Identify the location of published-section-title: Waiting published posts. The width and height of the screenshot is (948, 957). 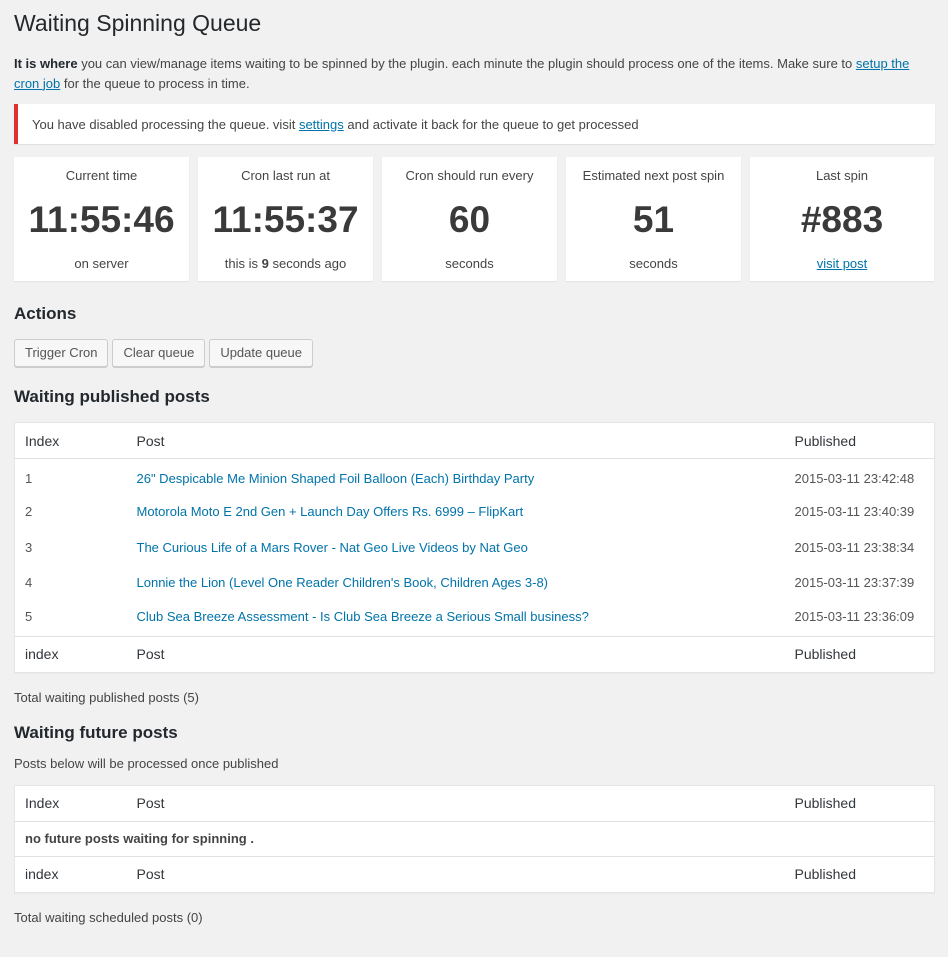
(112, 396).